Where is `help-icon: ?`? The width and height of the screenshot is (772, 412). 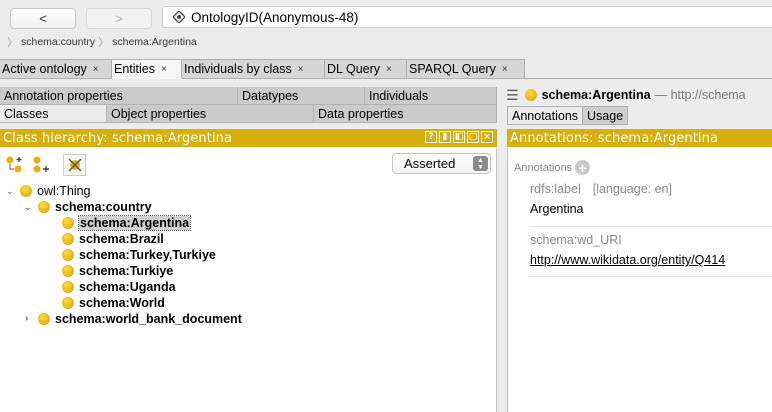
help-icon: ? is located at coordinates (431, 137).